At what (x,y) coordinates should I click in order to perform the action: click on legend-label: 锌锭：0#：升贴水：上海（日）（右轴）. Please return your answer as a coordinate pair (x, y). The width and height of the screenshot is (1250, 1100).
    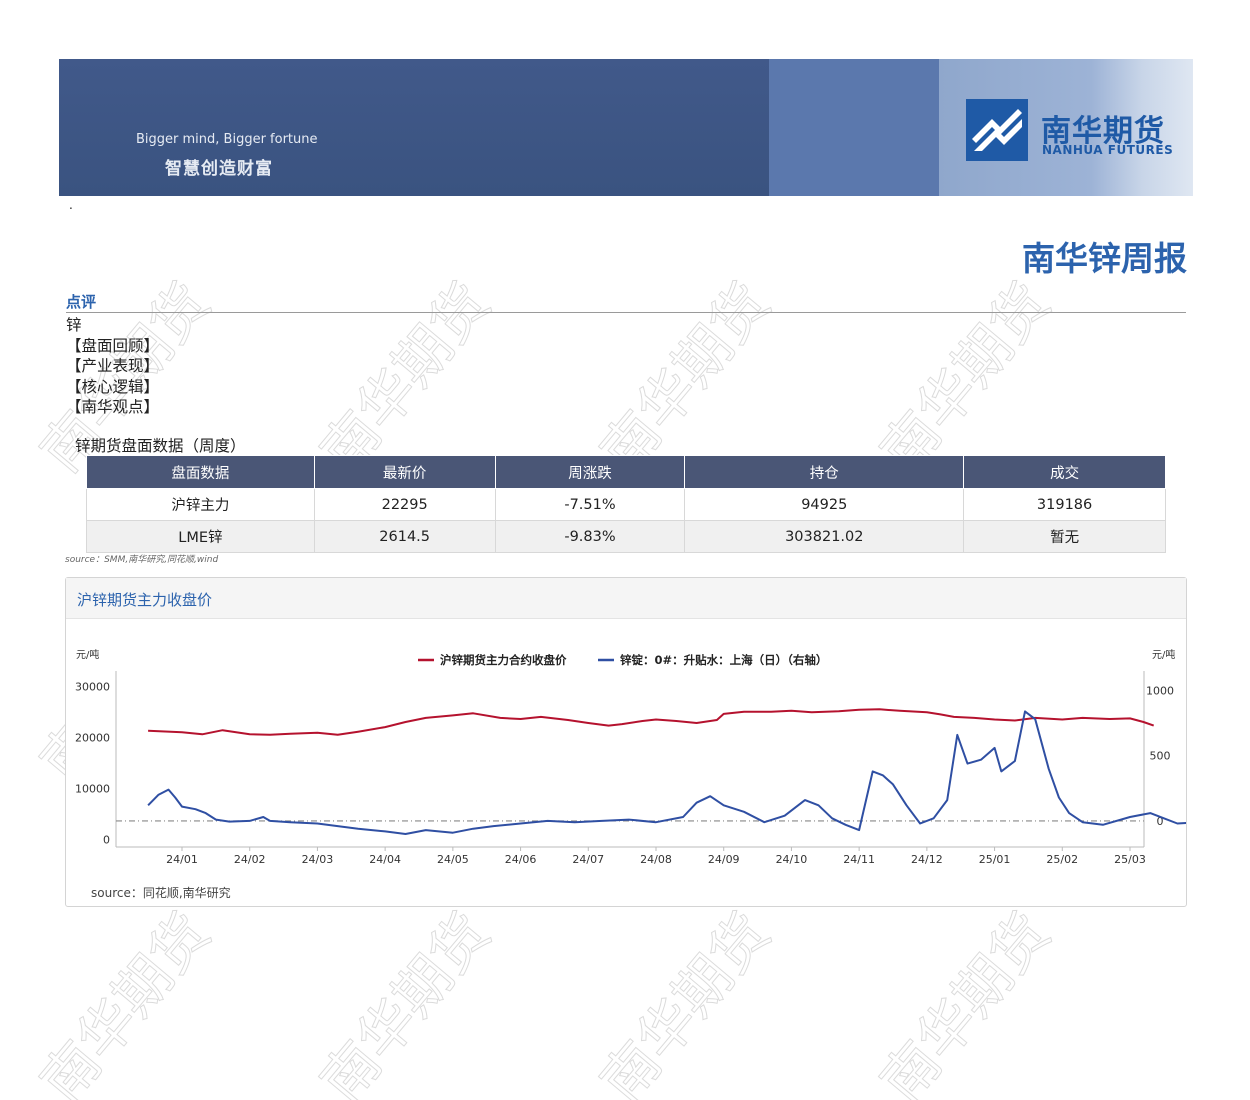
    Looking at the image, I should click on (723, 660).